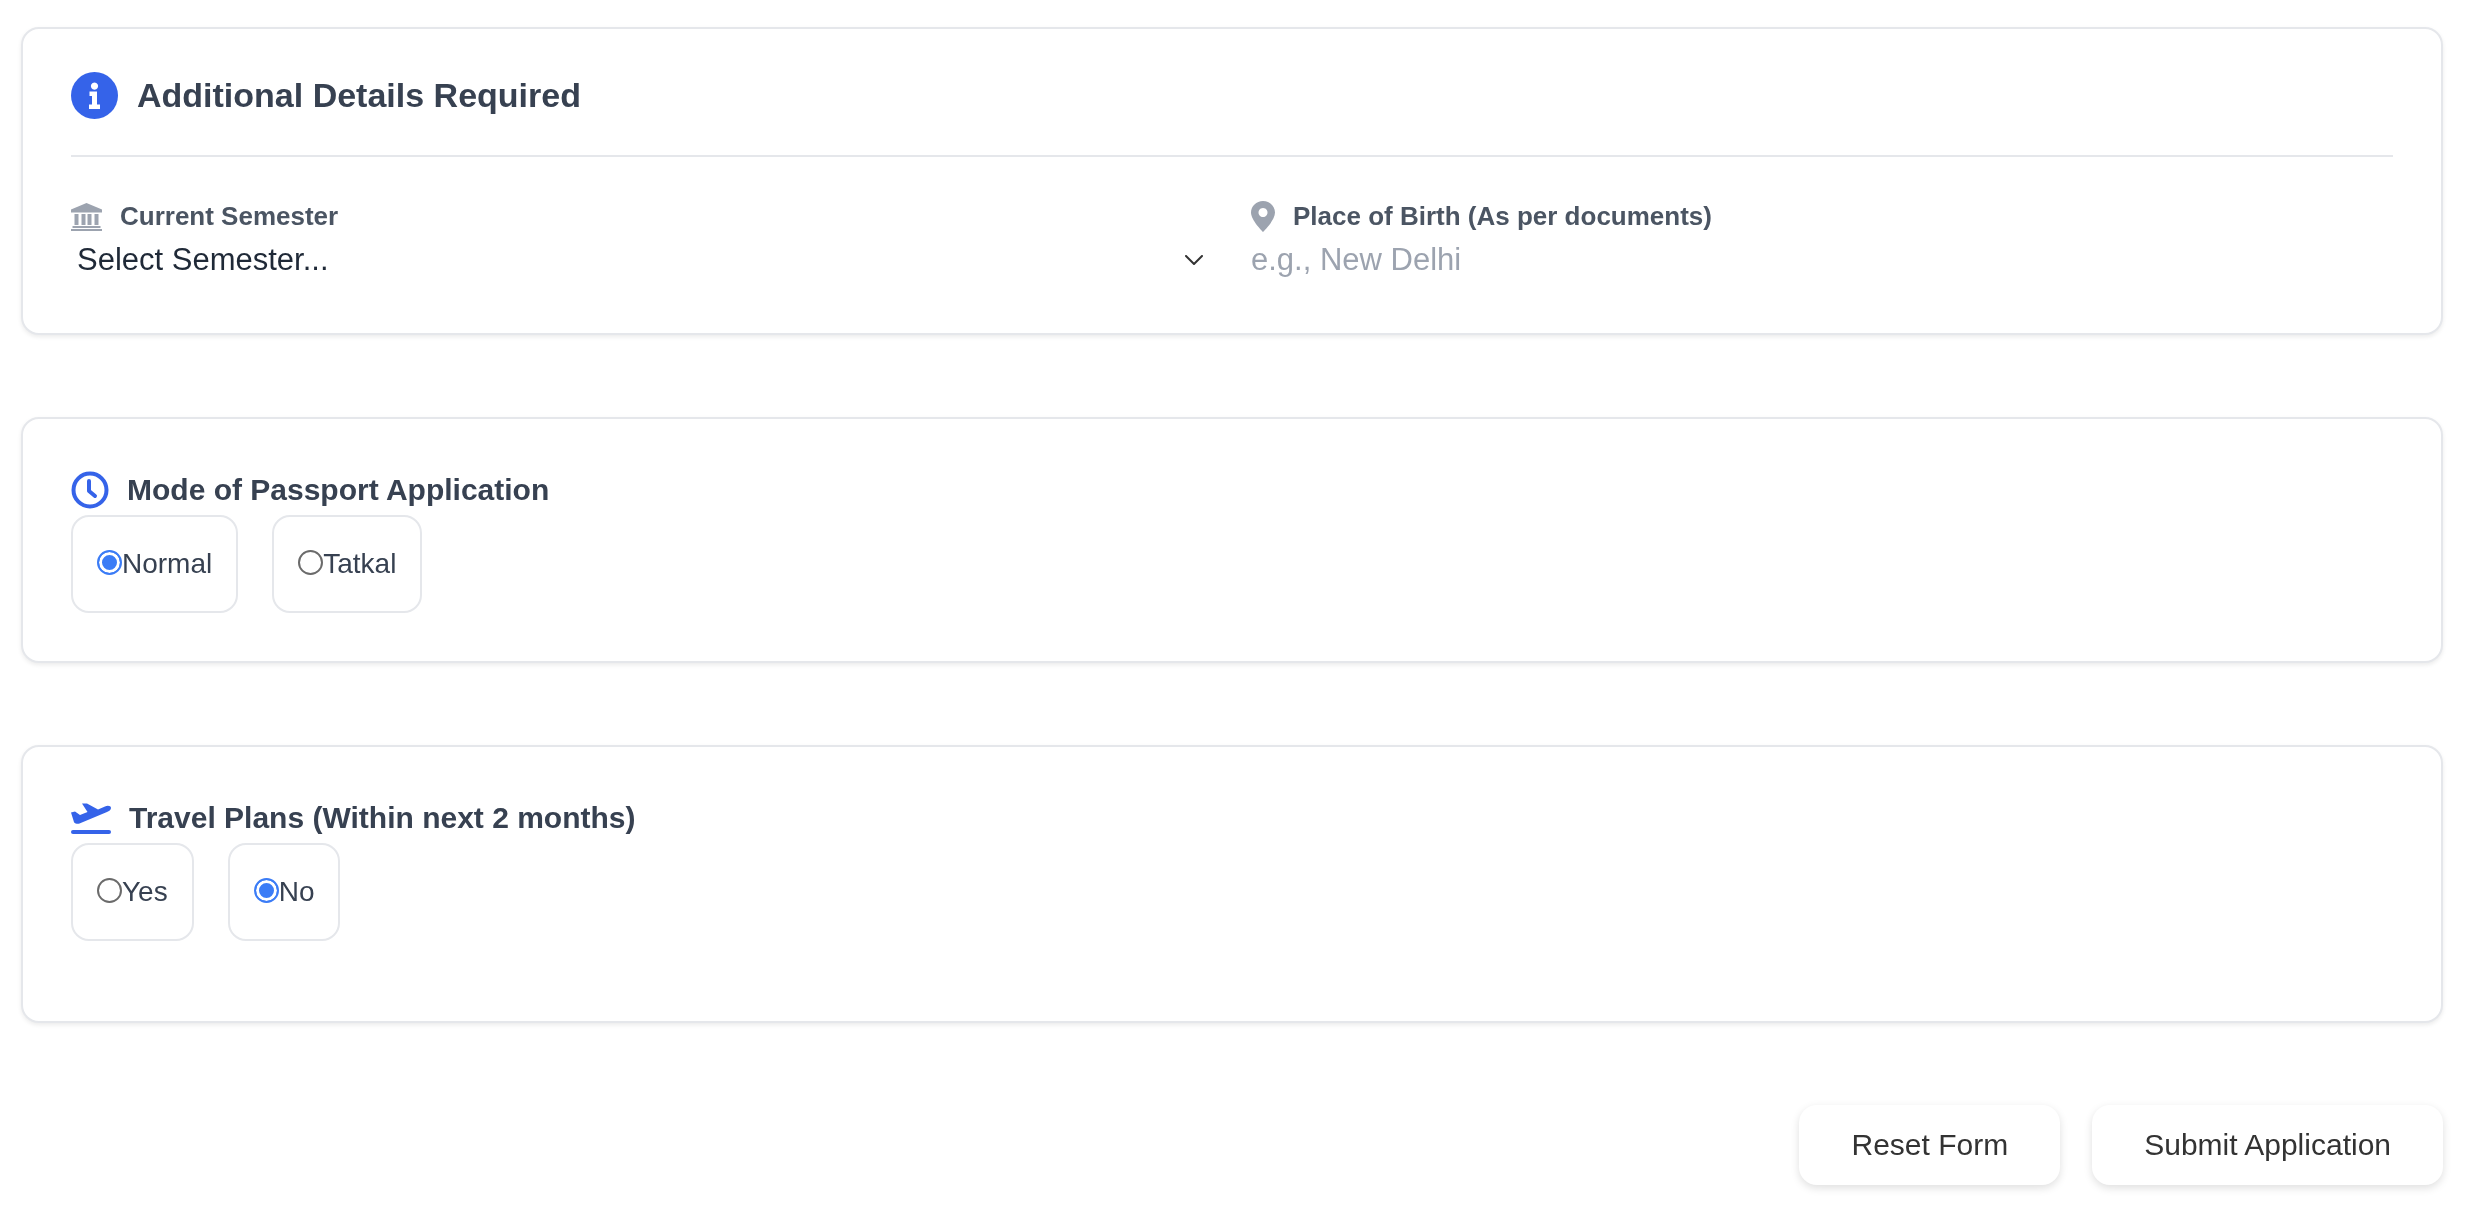  What do you see at coordinates (284, 892) in the screenshot?
I see `radio-option: No` at bounding box center [284, 892].